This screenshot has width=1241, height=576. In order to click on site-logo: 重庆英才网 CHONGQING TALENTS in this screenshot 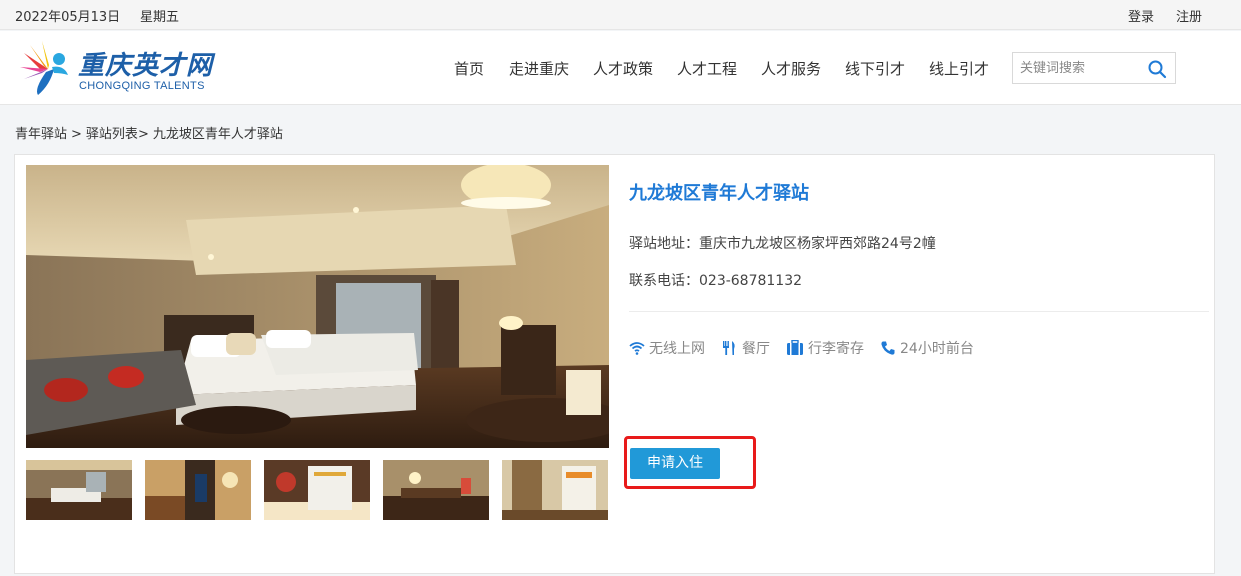, I will do `click(123, 68)`.